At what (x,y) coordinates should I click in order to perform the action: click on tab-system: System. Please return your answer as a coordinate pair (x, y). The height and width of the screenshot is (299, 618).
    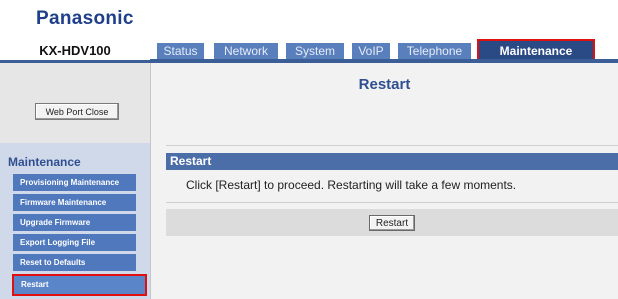
    Looking at the image, I should click on (315, 51).